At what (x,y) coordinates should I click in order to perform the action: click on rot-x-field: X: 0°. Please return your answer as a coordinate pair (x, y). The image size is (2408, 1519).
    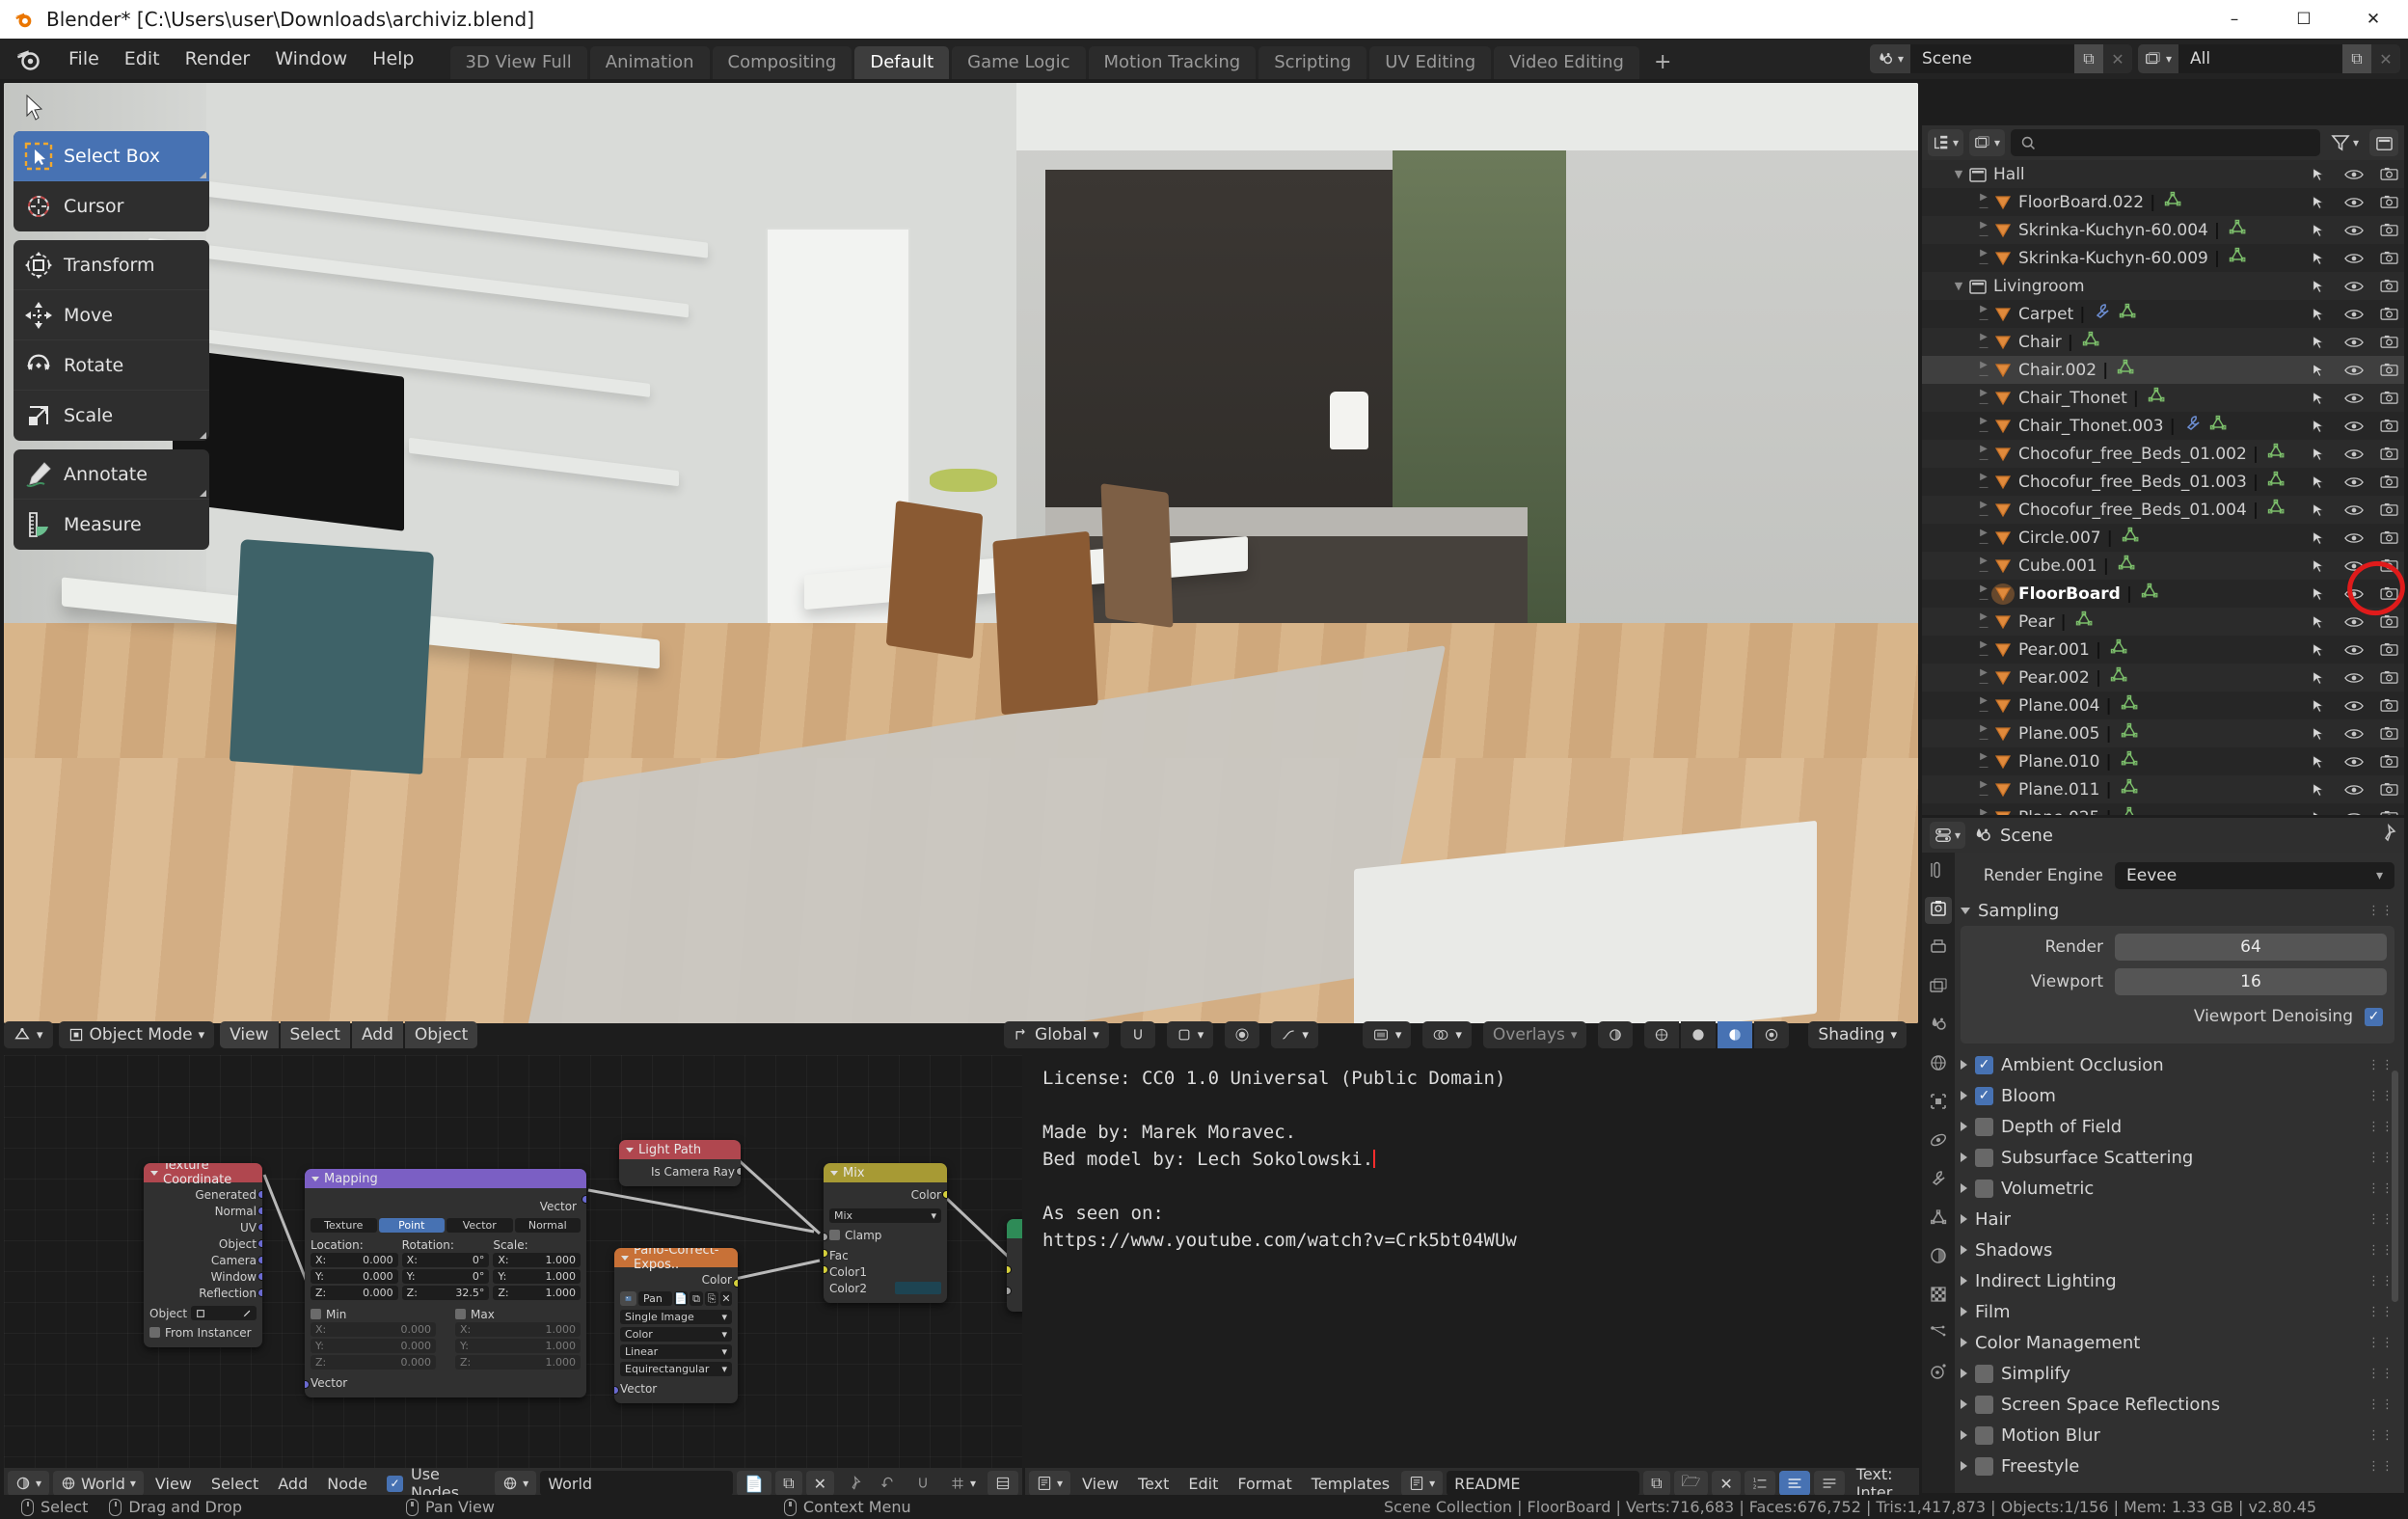
    Looking at the image, I should click on (445, 1260).